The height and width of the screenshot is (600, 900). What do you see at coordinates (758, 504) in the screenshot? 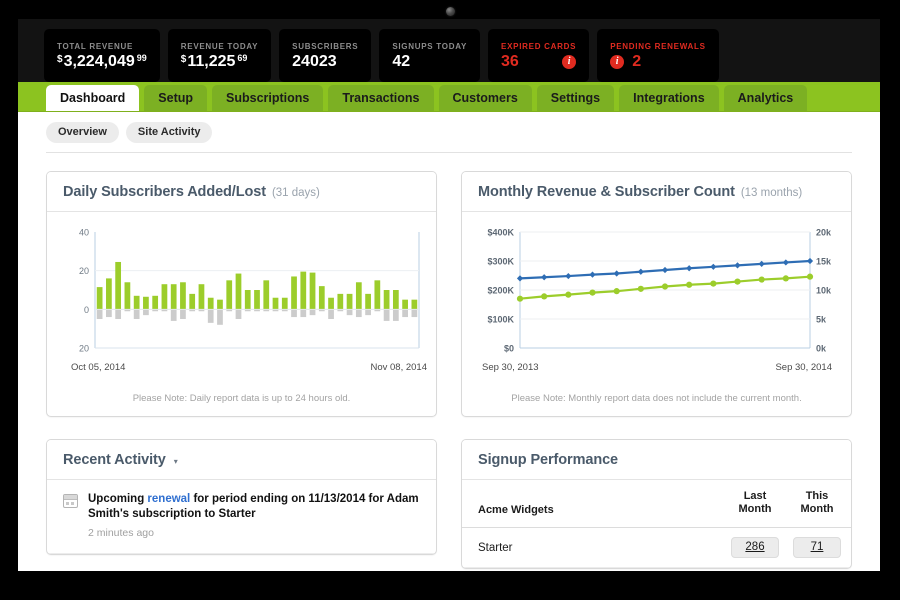
I see `column-header-last-month: Last Month` at bounding box center [758, 504].